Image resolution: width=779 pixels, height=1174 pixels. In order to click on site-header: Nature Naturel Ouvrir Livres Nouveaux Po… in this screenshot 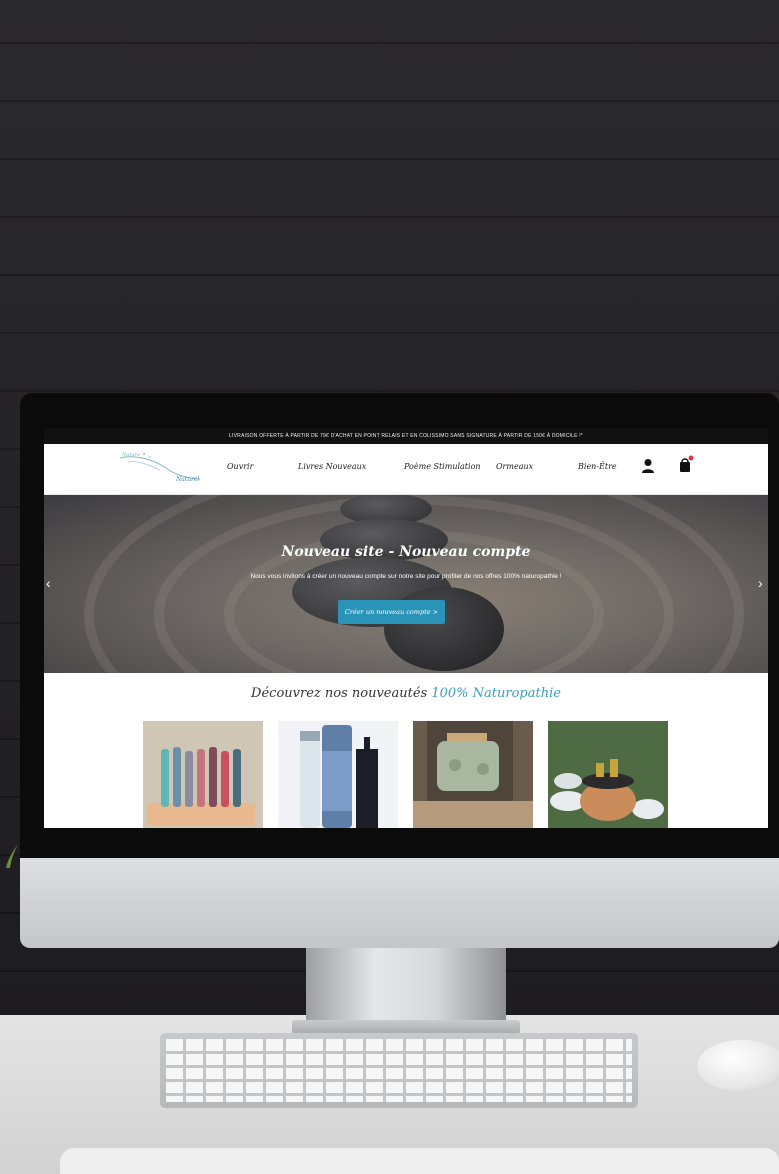, I will do `click(406, 469)`.